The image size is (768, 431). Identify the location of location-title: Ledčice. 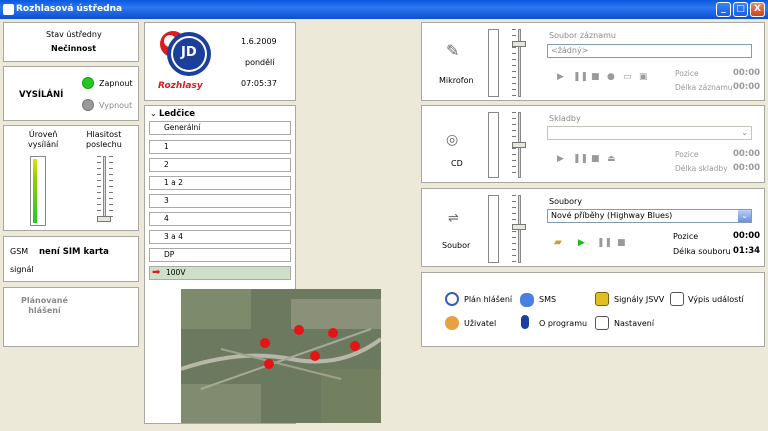
(177, 114).